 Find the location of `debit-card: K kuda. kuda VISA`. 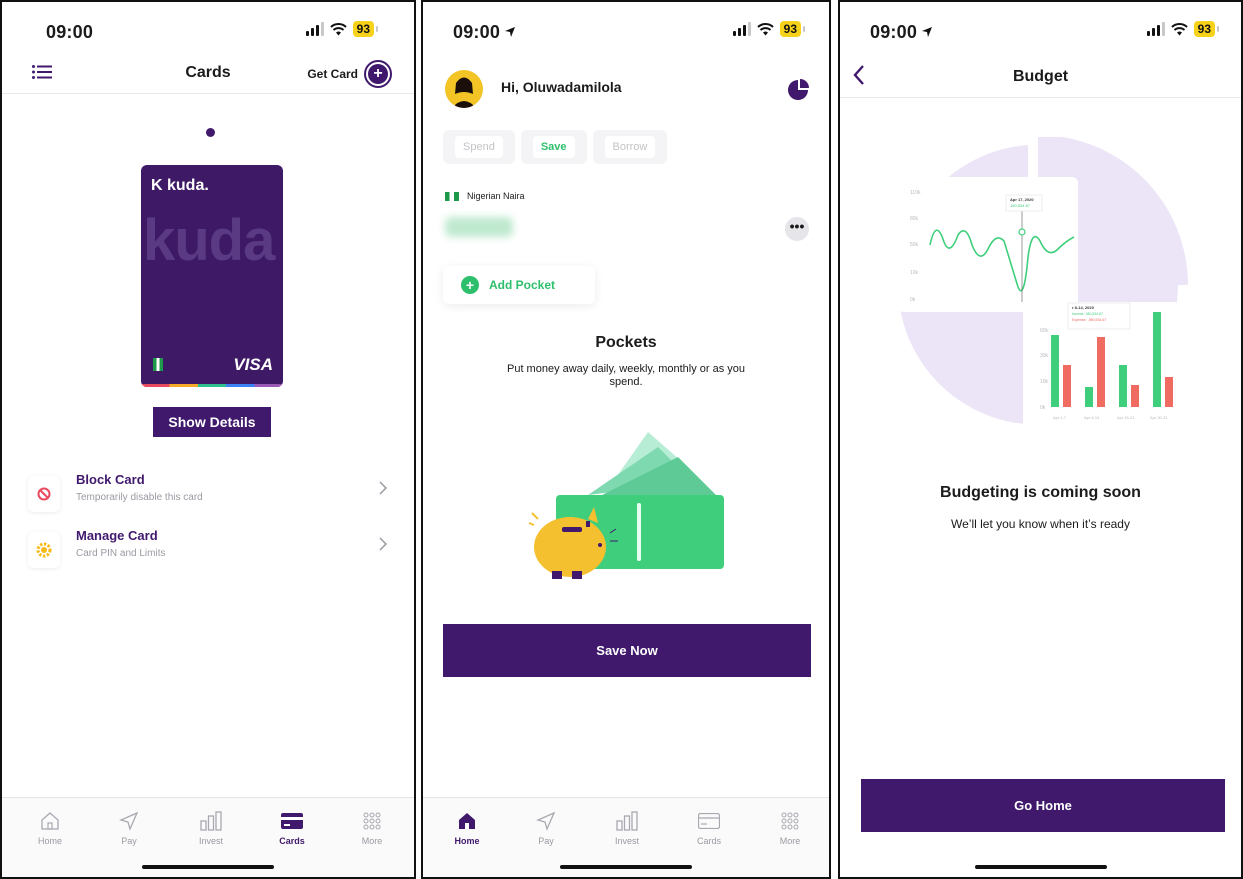

debit-card: K kuda. kuda VISA is located at coordinates (212, 276).